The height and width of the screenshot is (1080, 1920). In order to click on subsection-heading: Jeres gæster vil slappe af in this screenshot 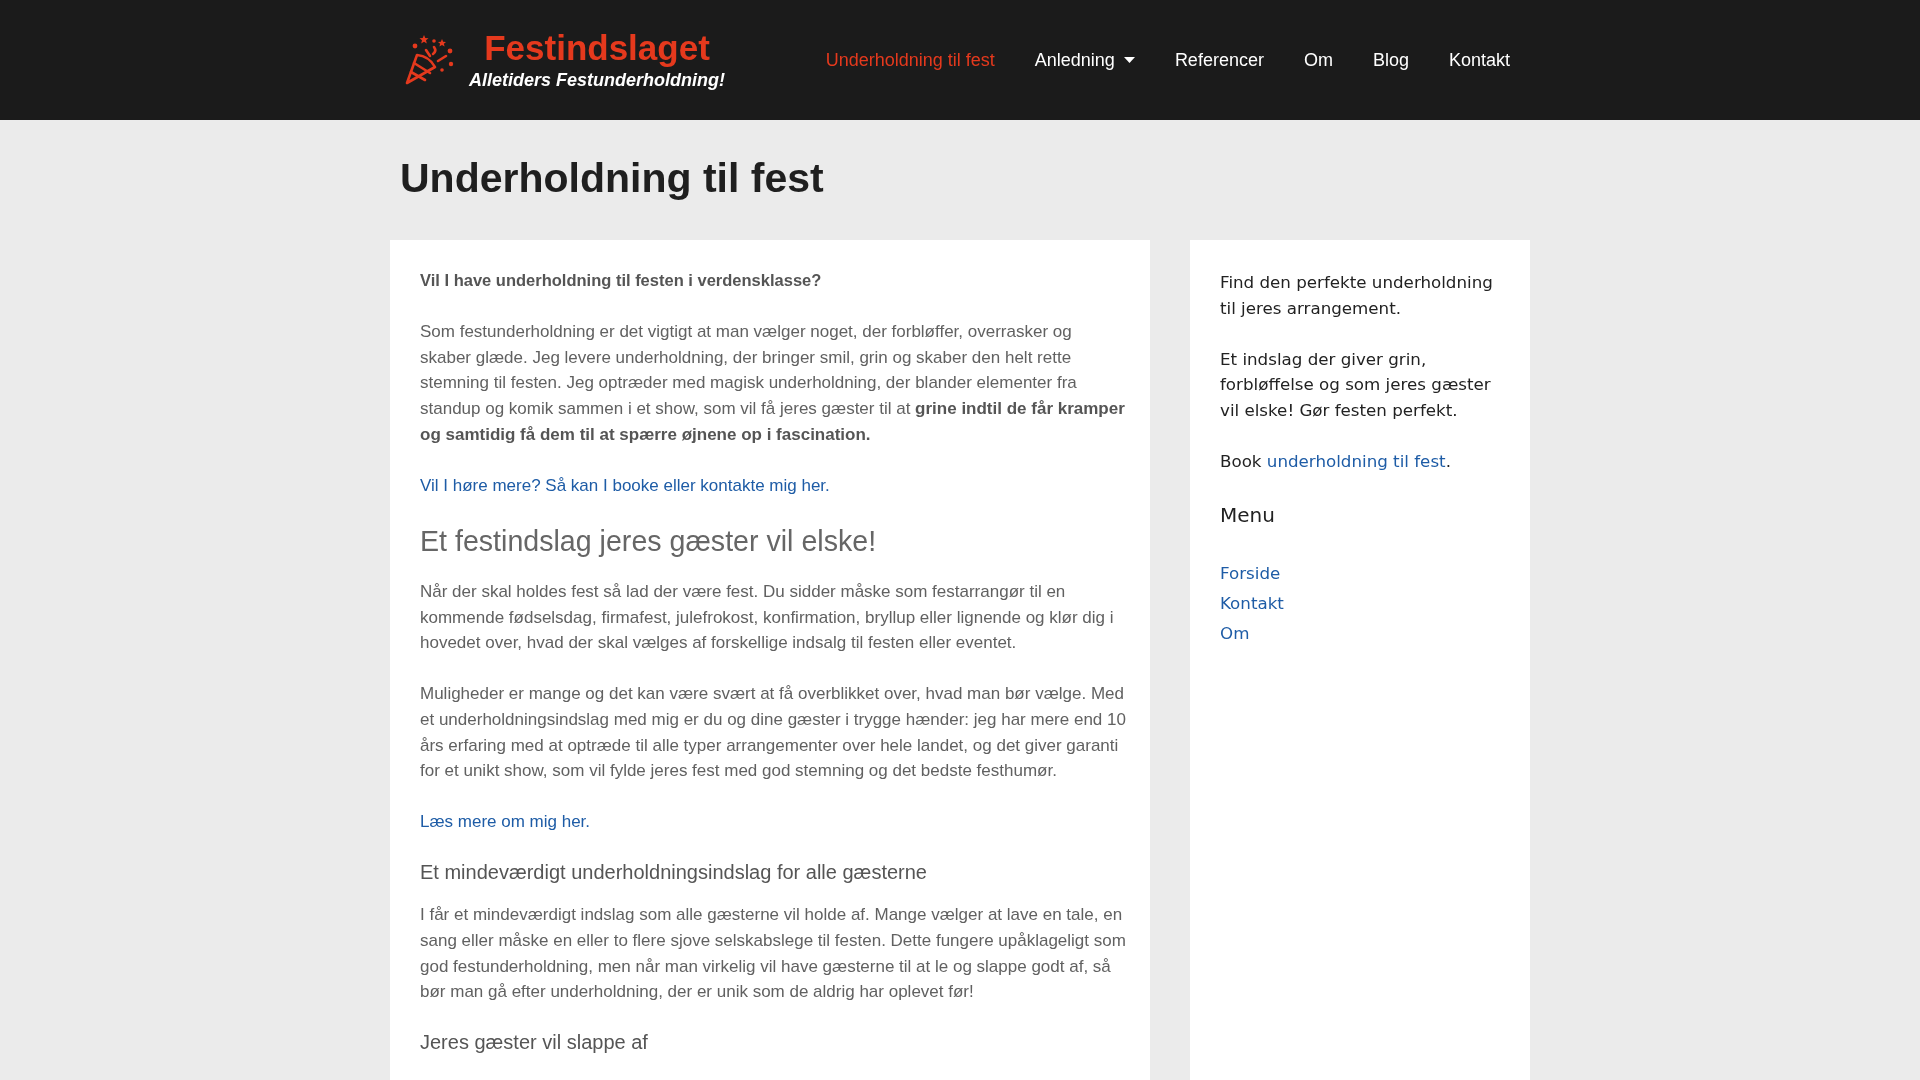, I will do `click(534, 1042)`.